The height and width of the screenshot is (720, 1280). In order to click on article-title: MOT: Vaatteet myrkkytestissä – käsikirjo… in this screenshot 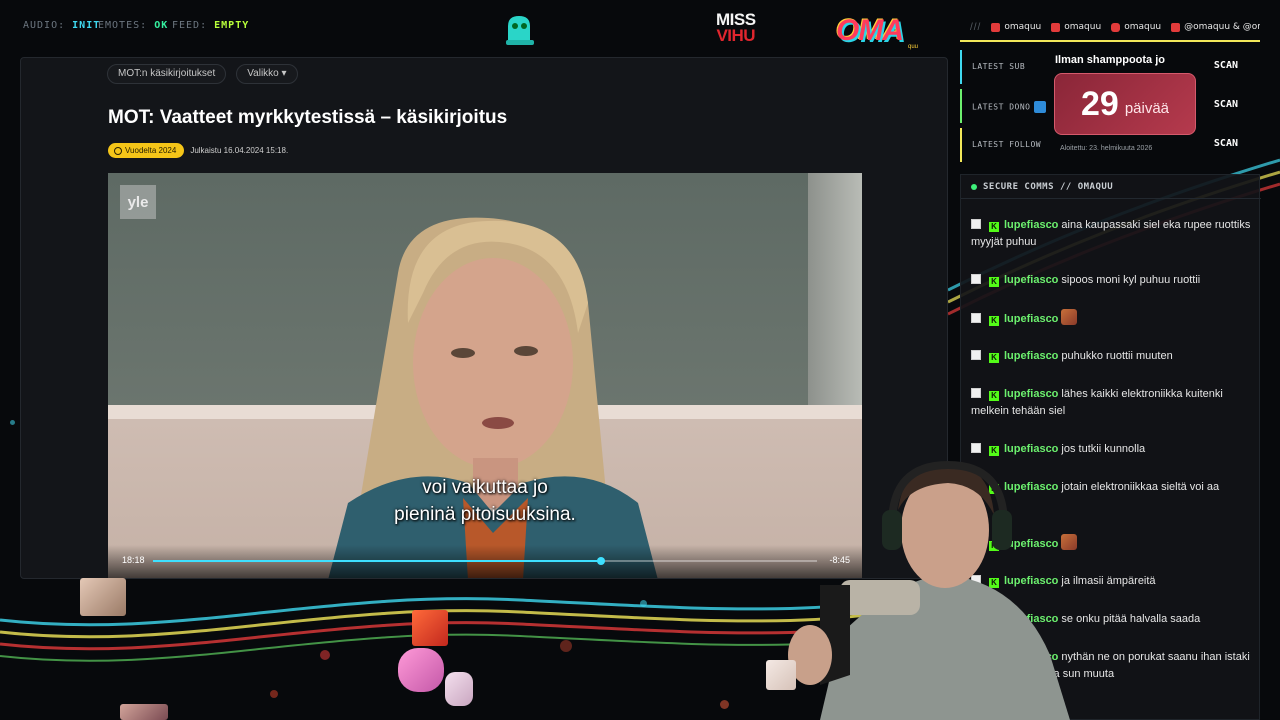, I will do `click(308, 117)`.